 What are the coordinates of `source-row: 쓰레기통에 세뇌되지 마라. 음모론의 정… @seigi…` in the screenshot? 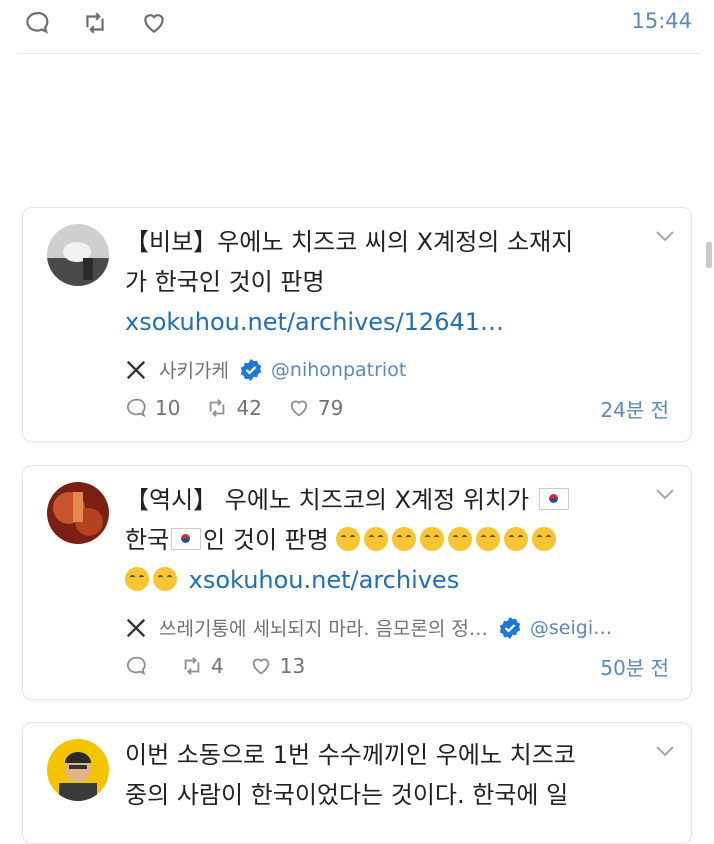 It's located at (397, 627).